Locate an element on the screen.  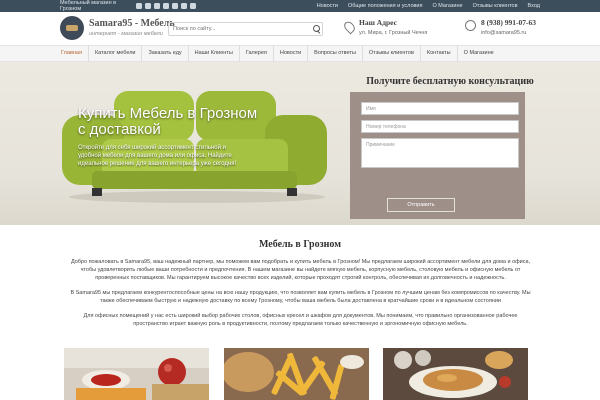
consultation-title: Получите бесплатную консультацию is located at coordinates (450, 81).